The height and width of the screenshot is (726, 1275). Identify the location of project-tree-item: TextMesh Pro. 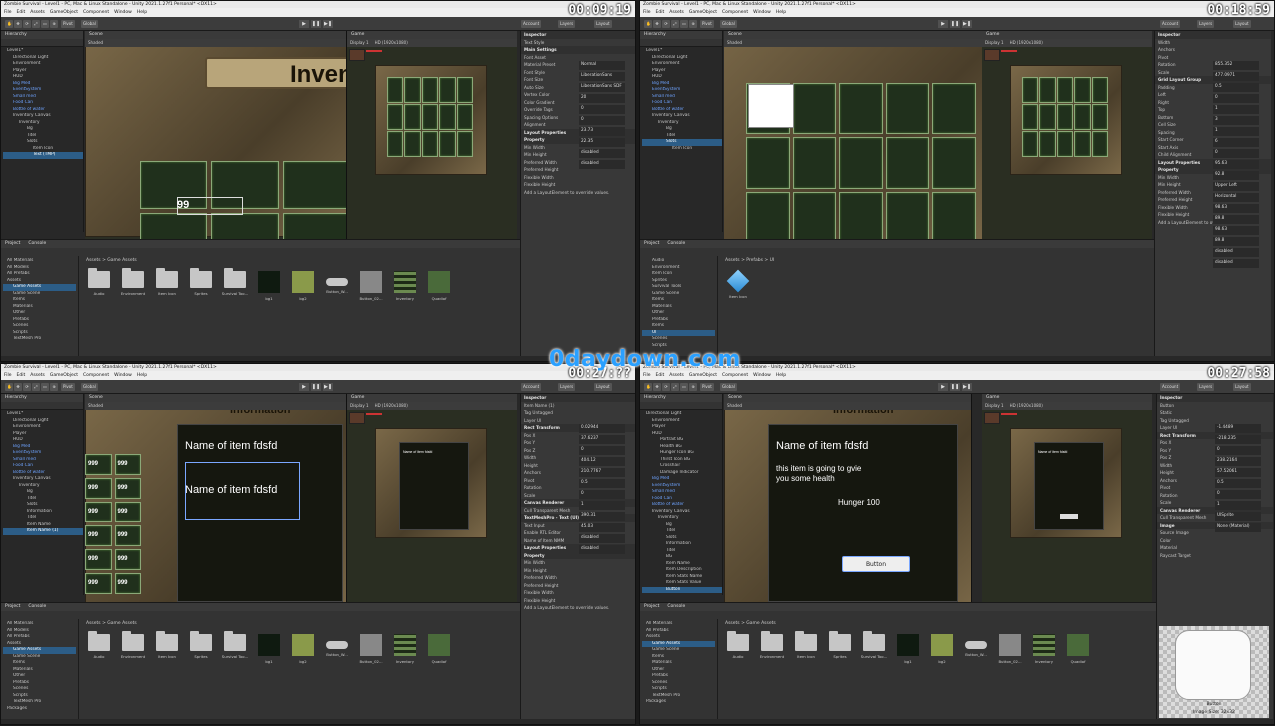
(39, 339).